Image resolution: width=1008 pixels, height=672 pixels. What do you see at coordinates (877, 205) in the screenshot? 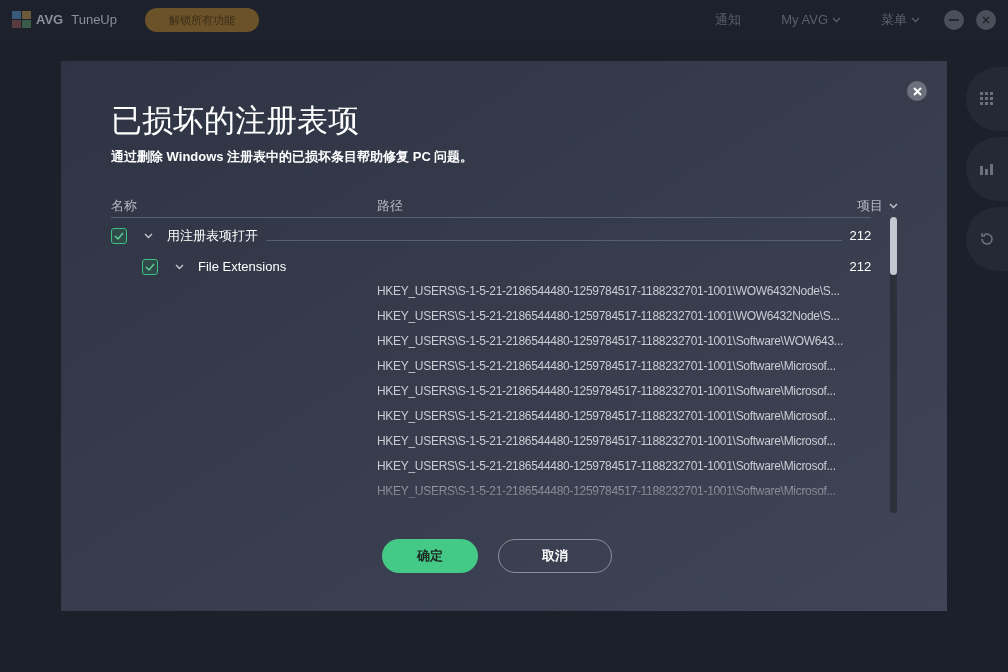
I see `column-header: 项目` at bounding box center [877, 205].